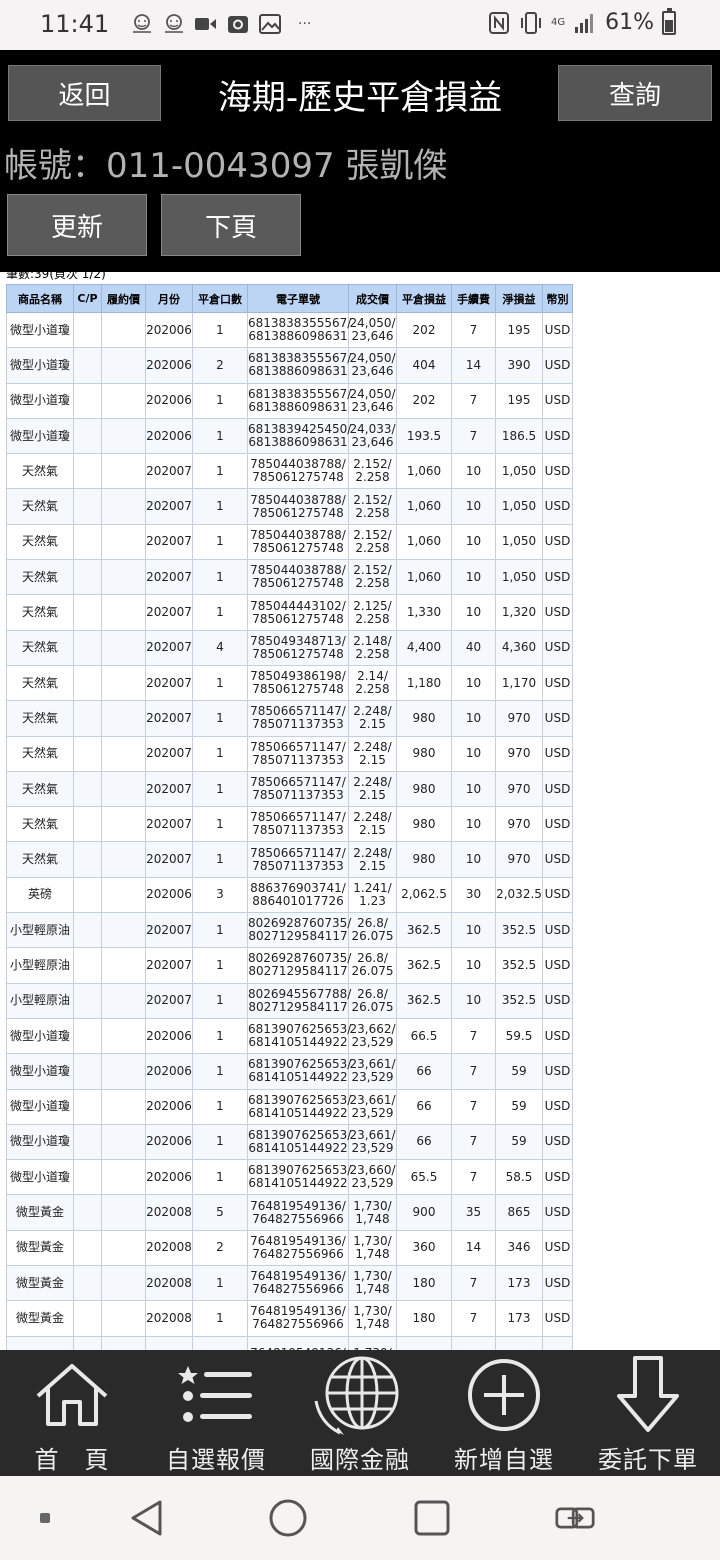  What do you see at coordinates (298, 753) in the screenshot?
I see `cell-order-no: 785066571147/785071137353` at bounding box center [298, 753].